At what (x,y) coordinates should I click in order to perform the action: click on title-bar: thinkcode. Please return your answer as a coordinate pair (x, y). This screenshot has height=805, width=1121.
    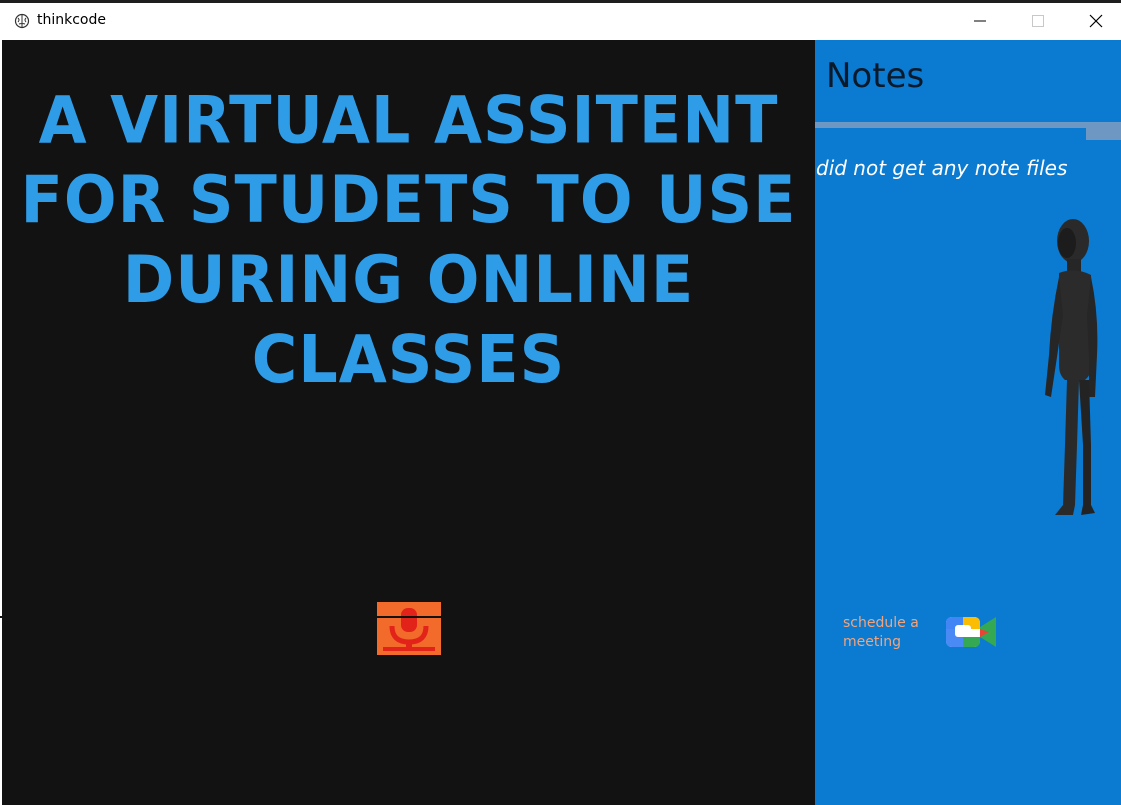
    Looking at the image, I should click on (560, 21).